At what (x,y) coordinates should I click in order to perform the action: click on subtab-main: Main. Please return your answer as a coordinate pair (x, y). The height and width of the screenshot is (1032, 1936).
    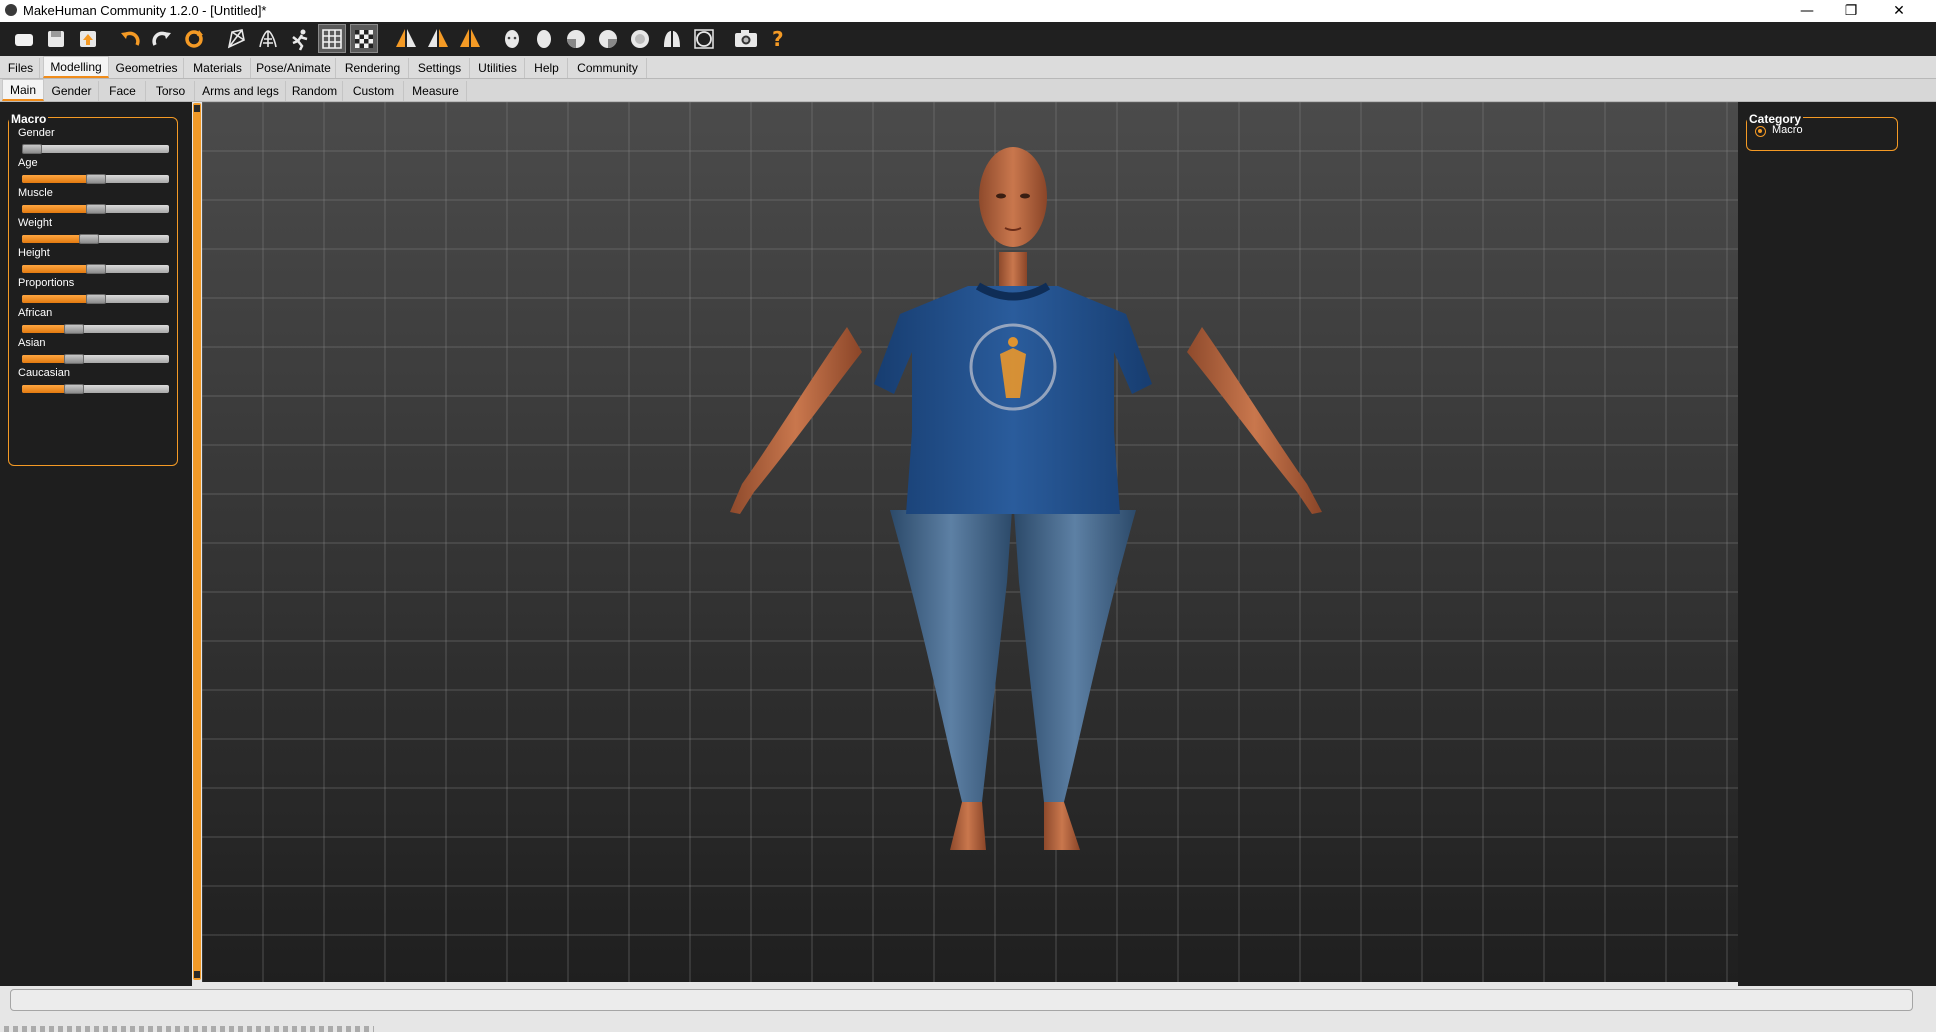
    Looking at the image, I should click on (23, 90).